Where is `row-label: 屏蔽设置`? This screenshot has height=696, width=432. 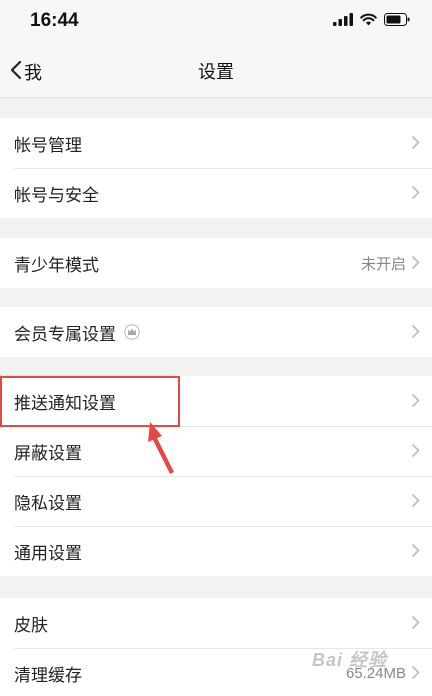 row-label: 屏蔽设置 is located at coordinates (48, 453).